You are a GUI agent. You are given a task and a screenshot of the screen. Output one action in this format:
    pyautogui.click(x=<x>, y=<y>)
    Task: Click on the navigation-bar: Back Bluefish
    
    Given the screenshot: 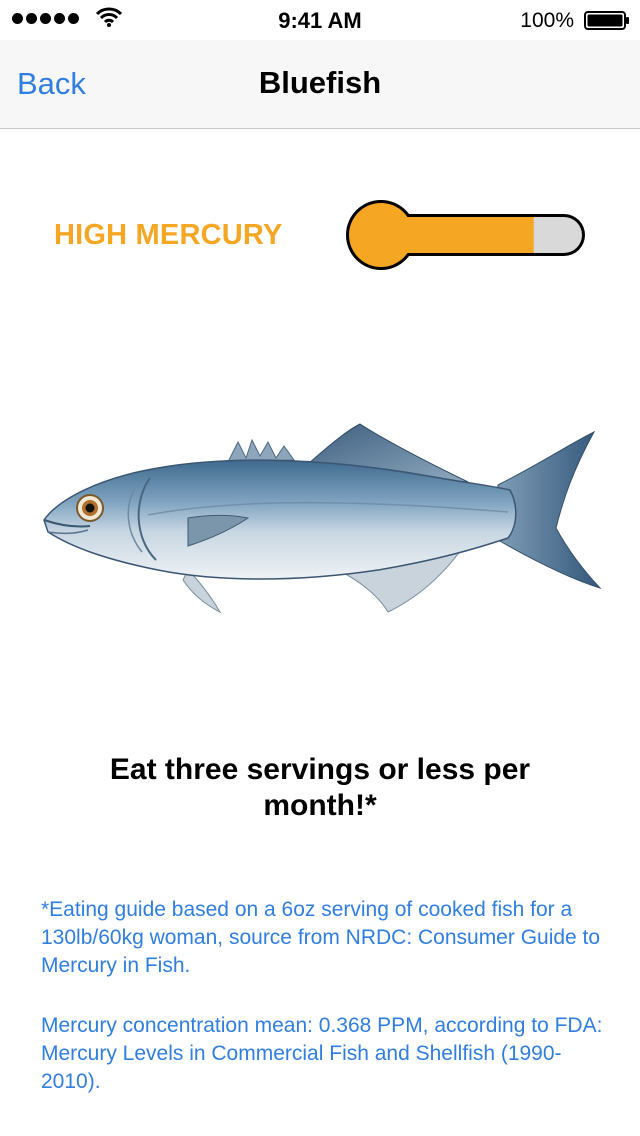 What is the action you would take?
    pyautogui.click(x=320, y=84)
    